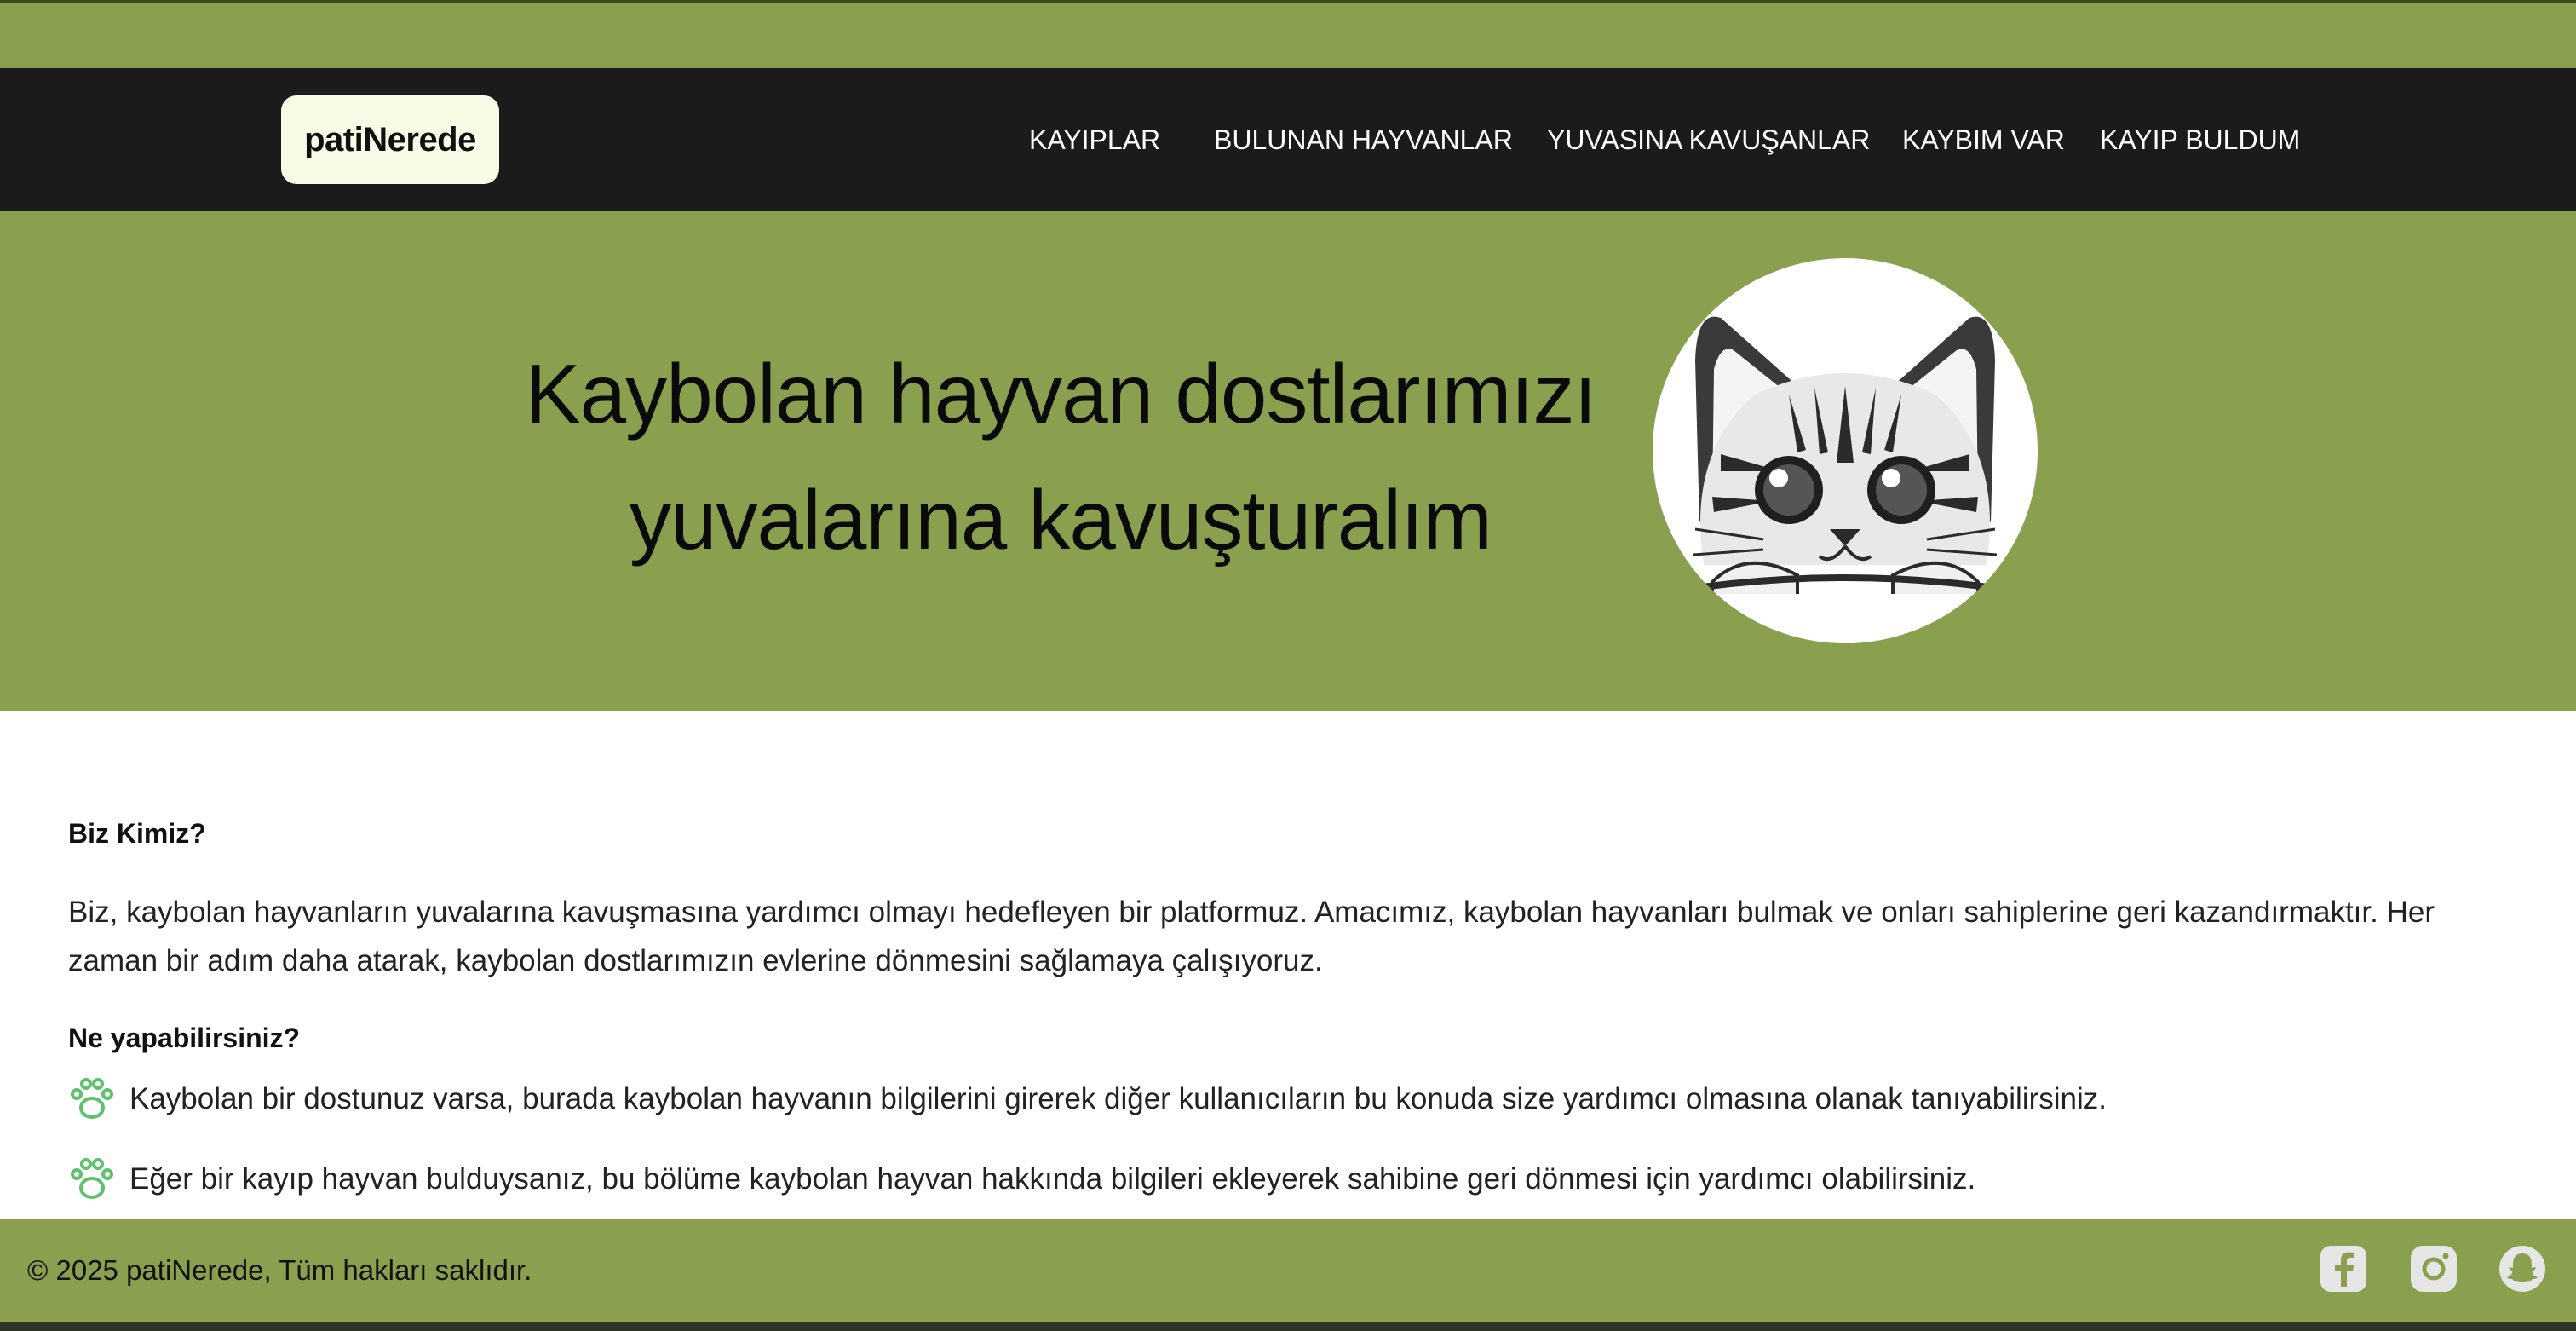 The height and width of the screenshot is (1331, 2576). Describe the element at coordinates (279, 1270) in the screenshot. I see `copyright-text: © 2025 patiNerede, Tüm hakları saklıdır.` at that location.